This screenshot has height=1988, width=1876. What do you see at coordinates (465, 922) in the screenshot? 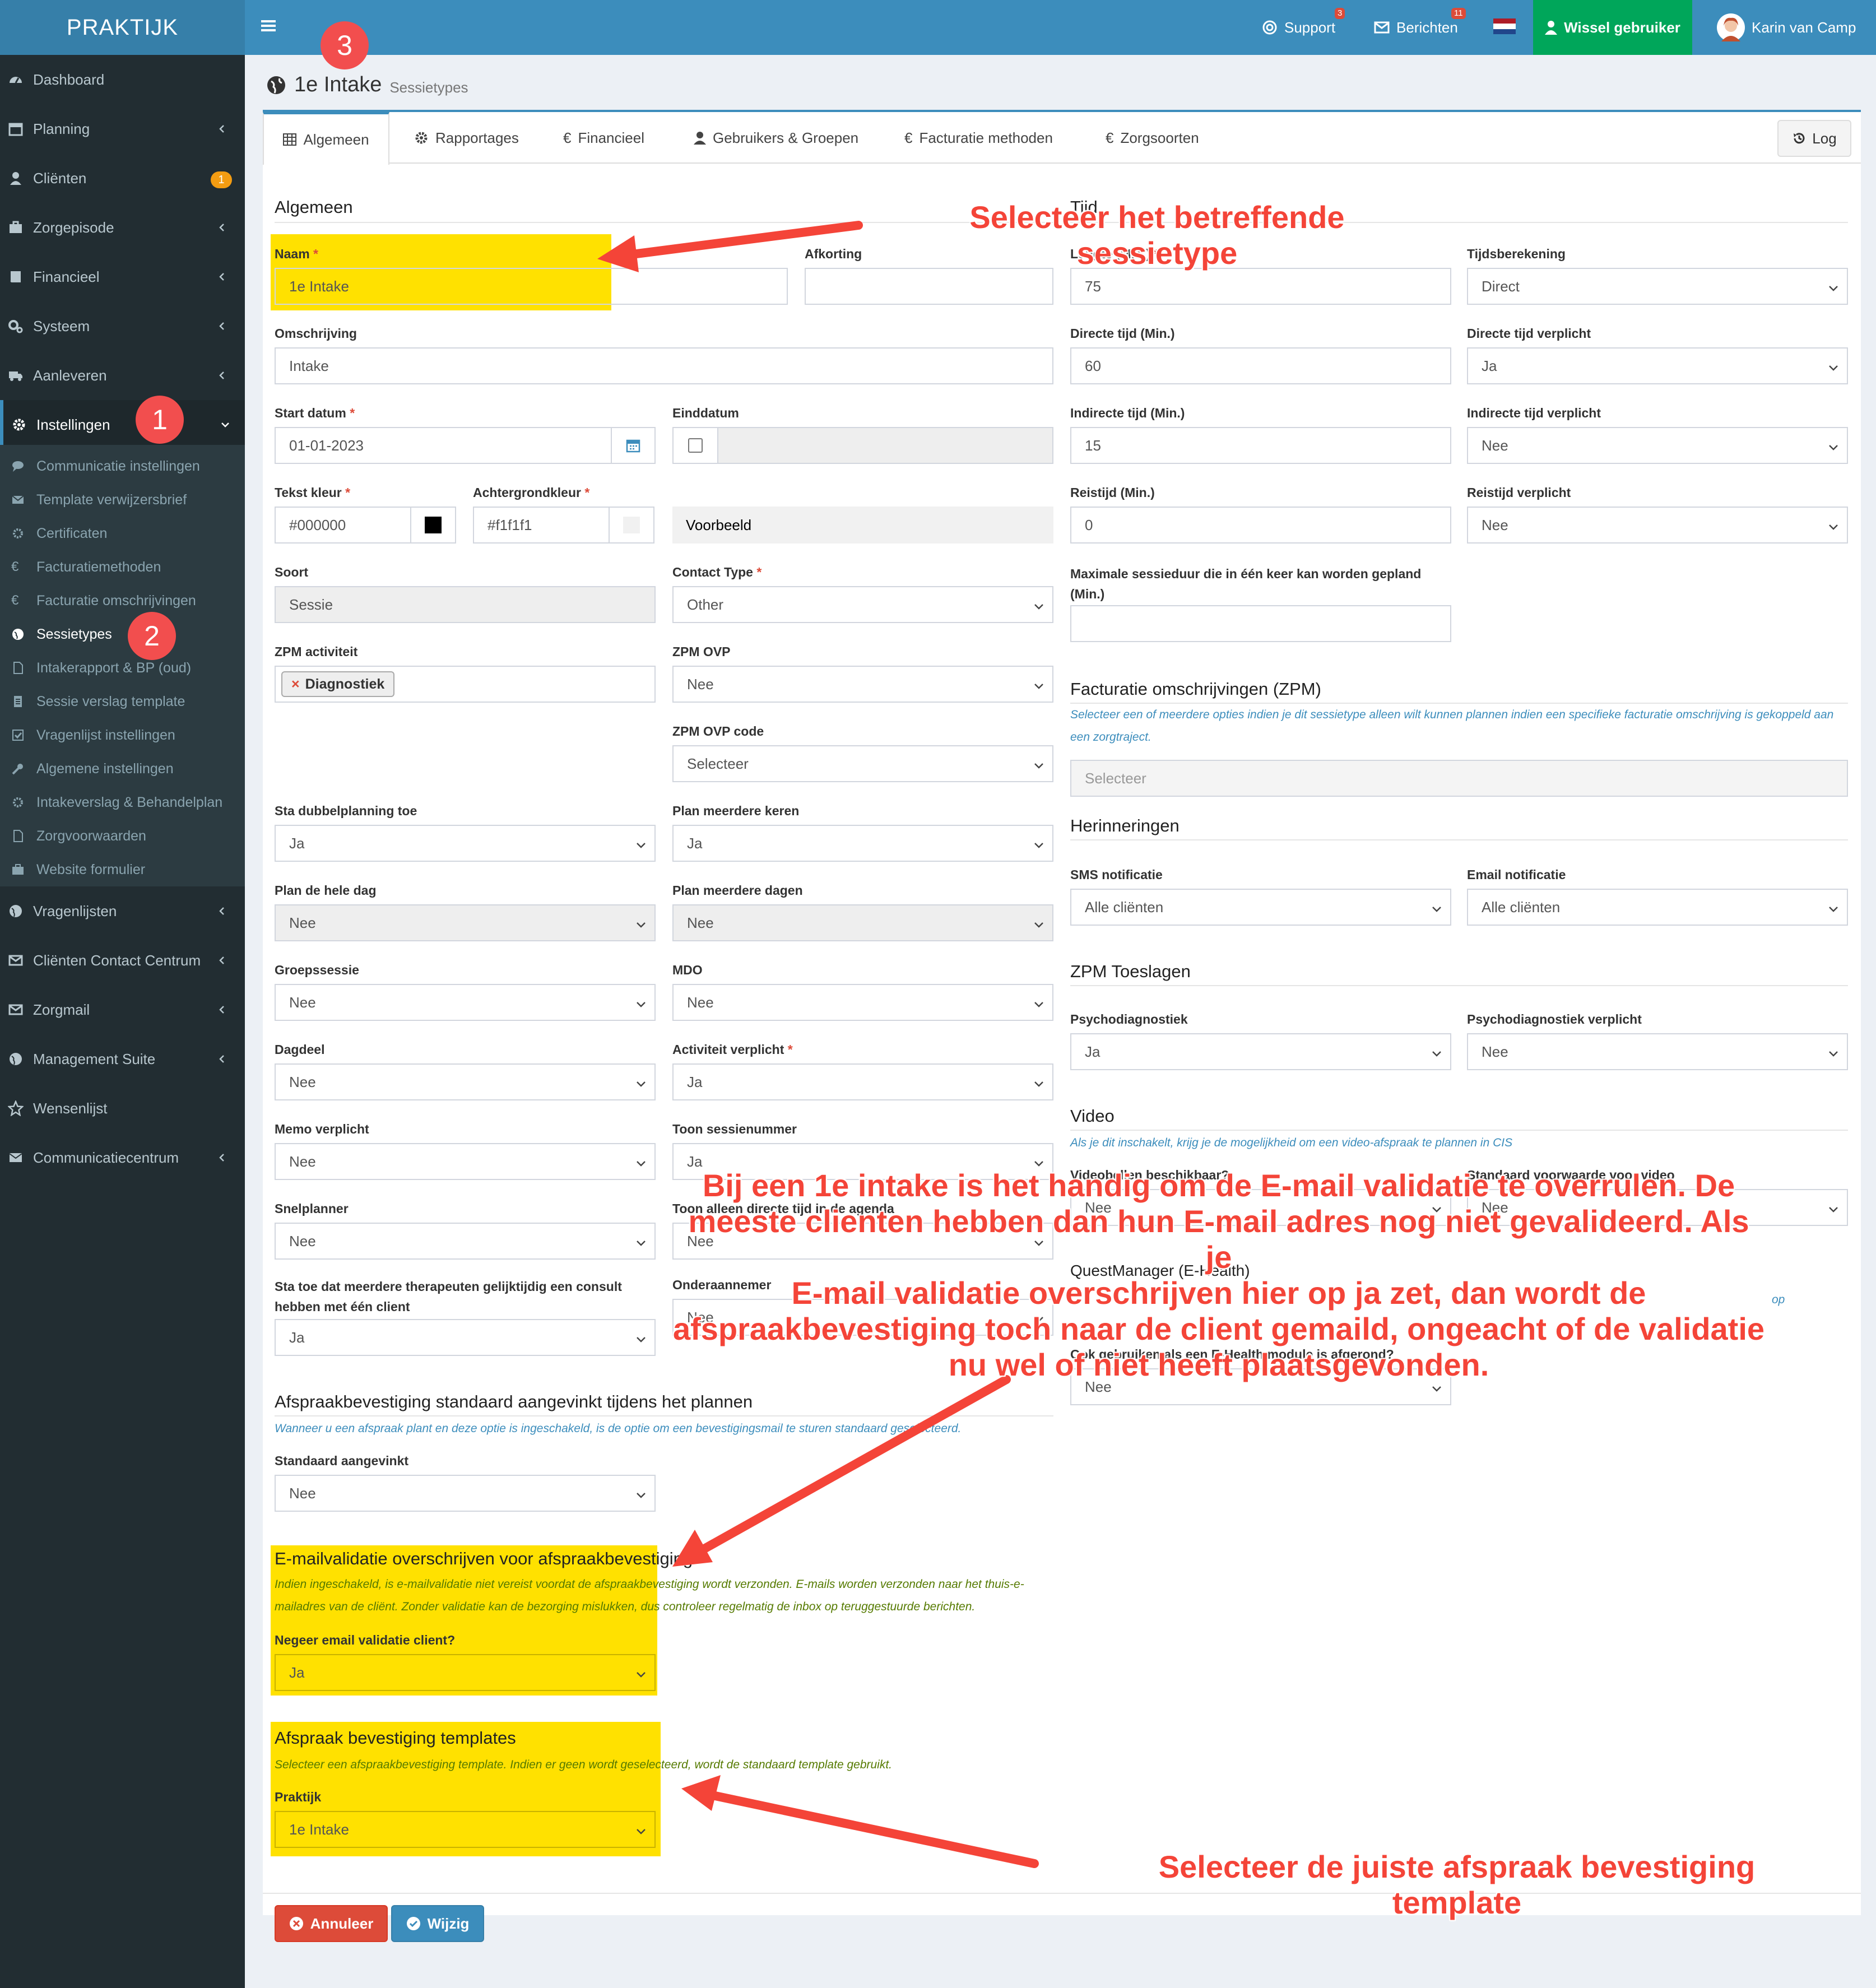
I see `hele-dag-select: Nee` at bounding box center [465, 922].